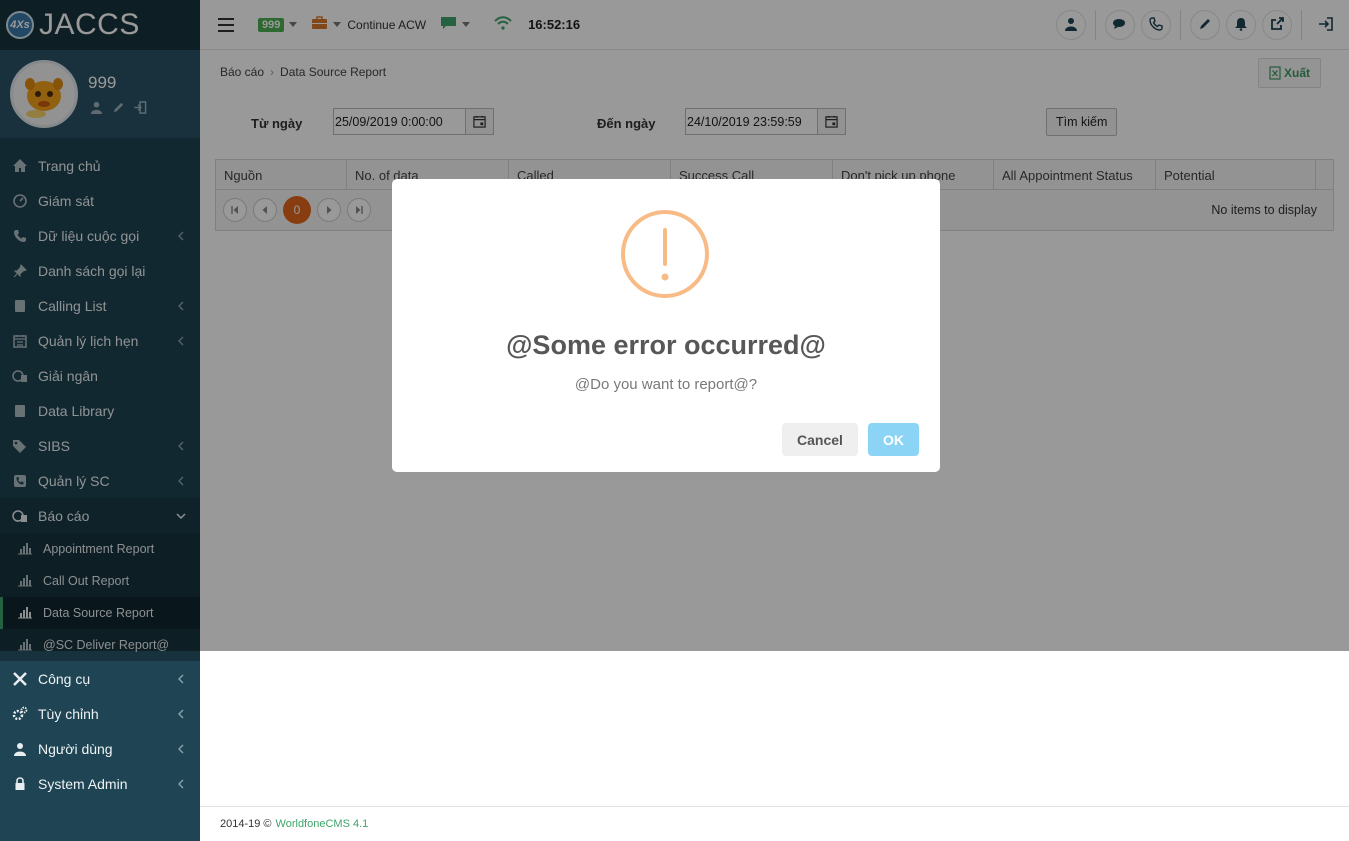 This screenshot has height=841, width=1349. I want to click on dialog-title: @Some error occurred@, so click(666, 345).